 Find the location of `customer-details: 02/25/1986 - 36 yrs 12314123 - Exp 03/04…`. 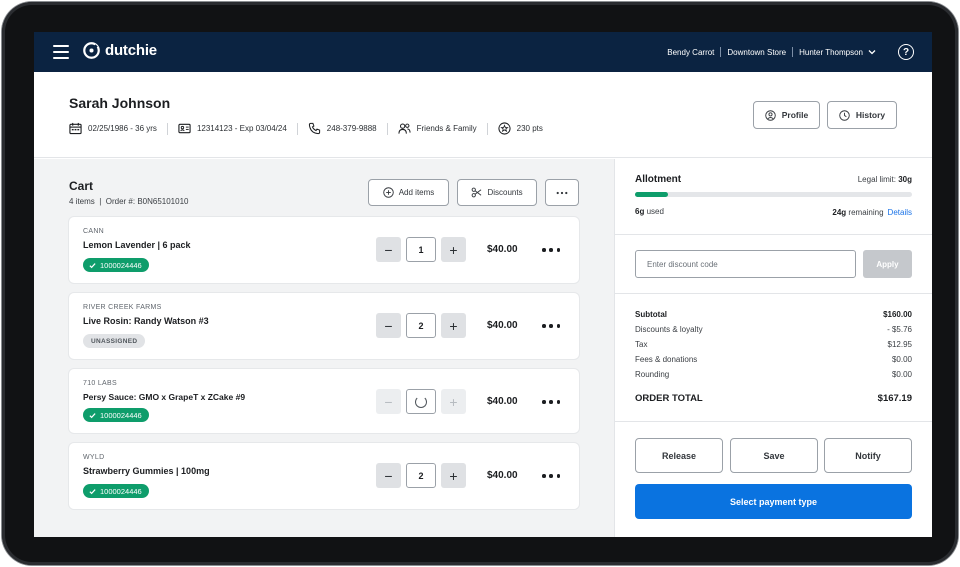

customer-details: 02/25/1986 - 36 yrs 12314123 - Exp 03/04… is located at coordinates (311, 128).